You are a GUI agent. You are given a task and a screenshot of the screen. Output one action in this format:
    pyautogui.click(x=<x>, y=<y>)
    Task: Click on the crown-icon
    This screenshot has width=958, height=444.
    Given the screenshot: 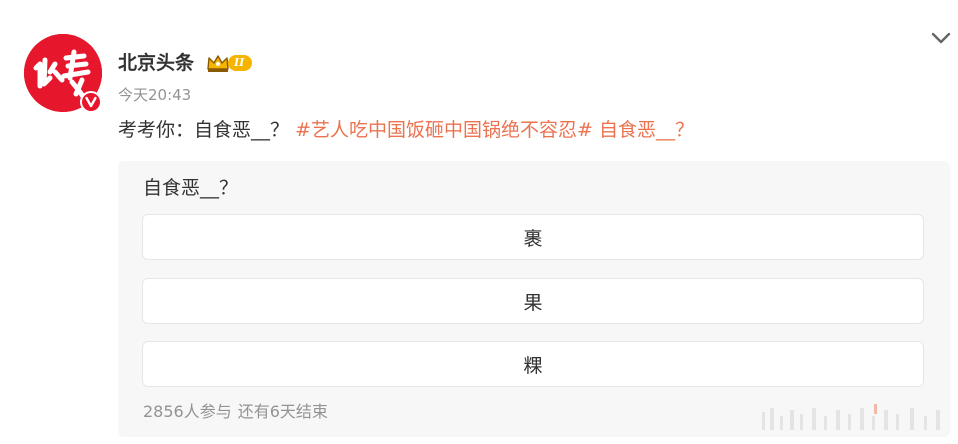 What is the action you would take?
    pyautogui.click(x=218, y=63)
    